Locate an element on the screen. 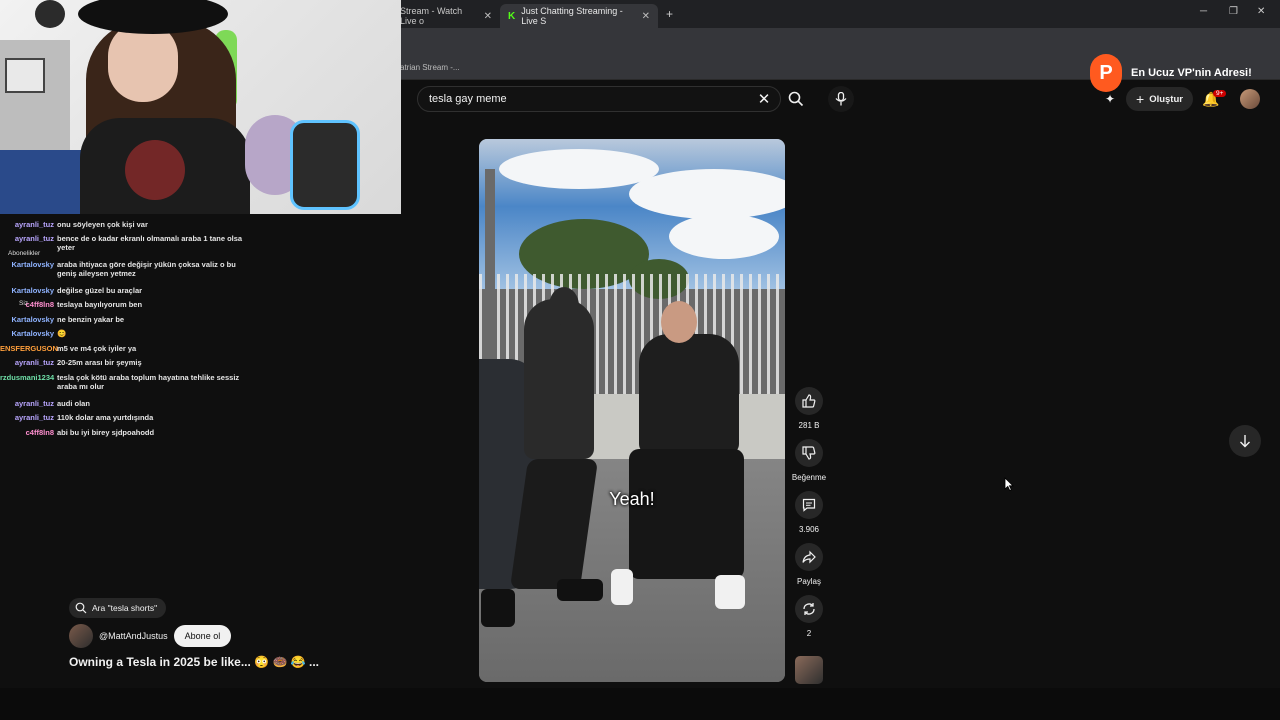 This screenshot has width=1280, height=720. vpn-logo-icon: P is located at coordinates (1106, 73).